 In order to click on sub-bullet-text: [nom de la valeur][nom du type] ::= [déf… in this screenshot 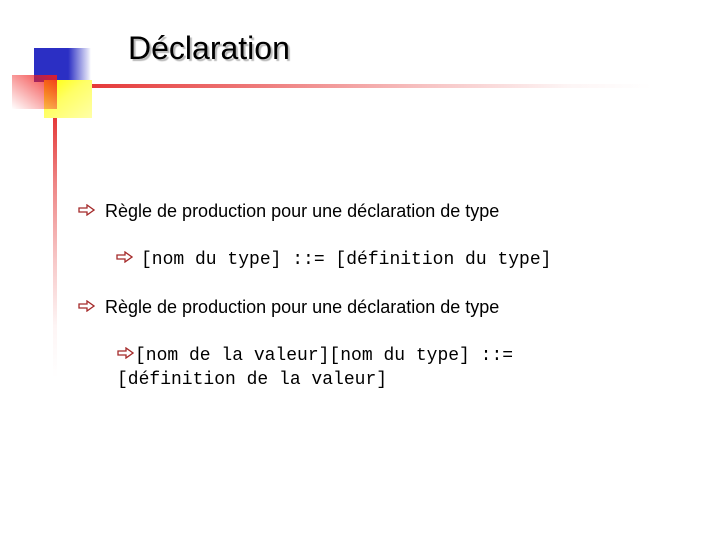, I will do `click(315, 368)`.